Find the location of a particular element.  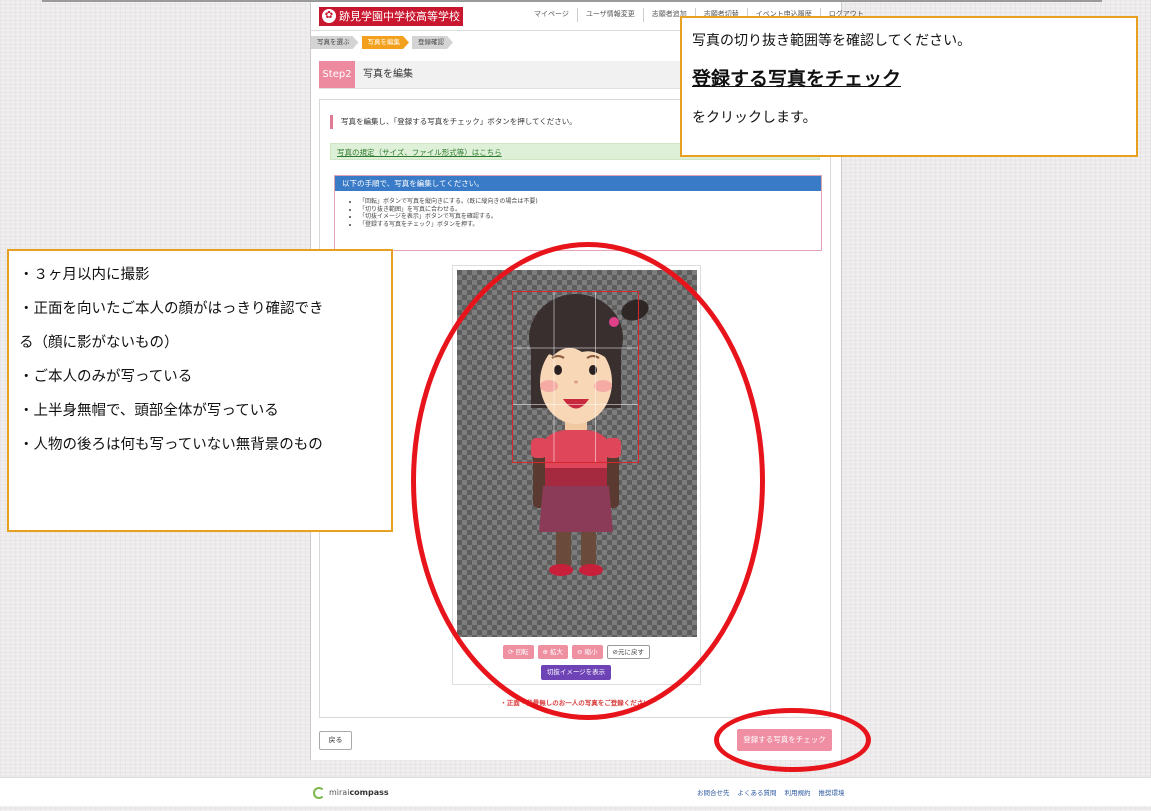

nav-mypage: マイページ is located at coordinates (551, 15).